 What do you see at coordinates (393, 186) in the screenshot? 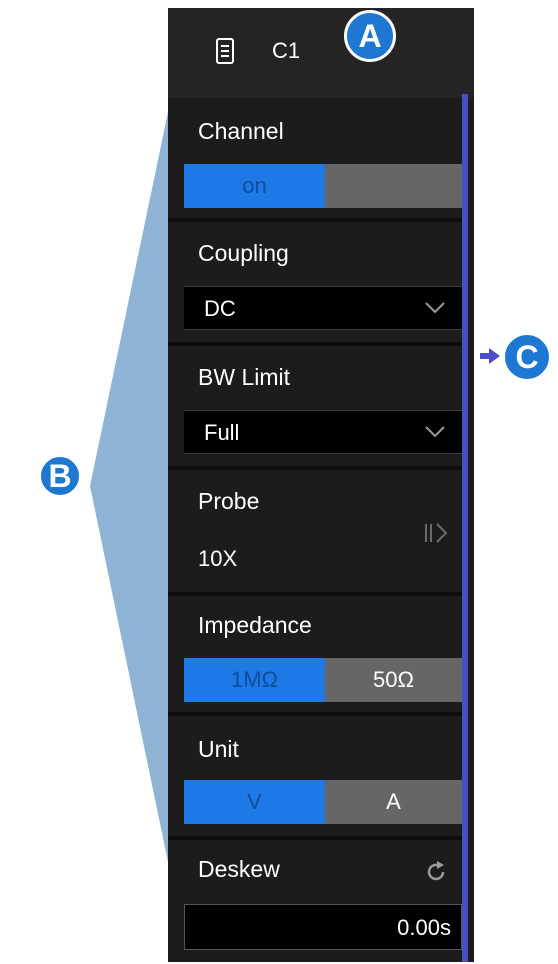
I see `channel-off-option` at bounding box center [393, 186].